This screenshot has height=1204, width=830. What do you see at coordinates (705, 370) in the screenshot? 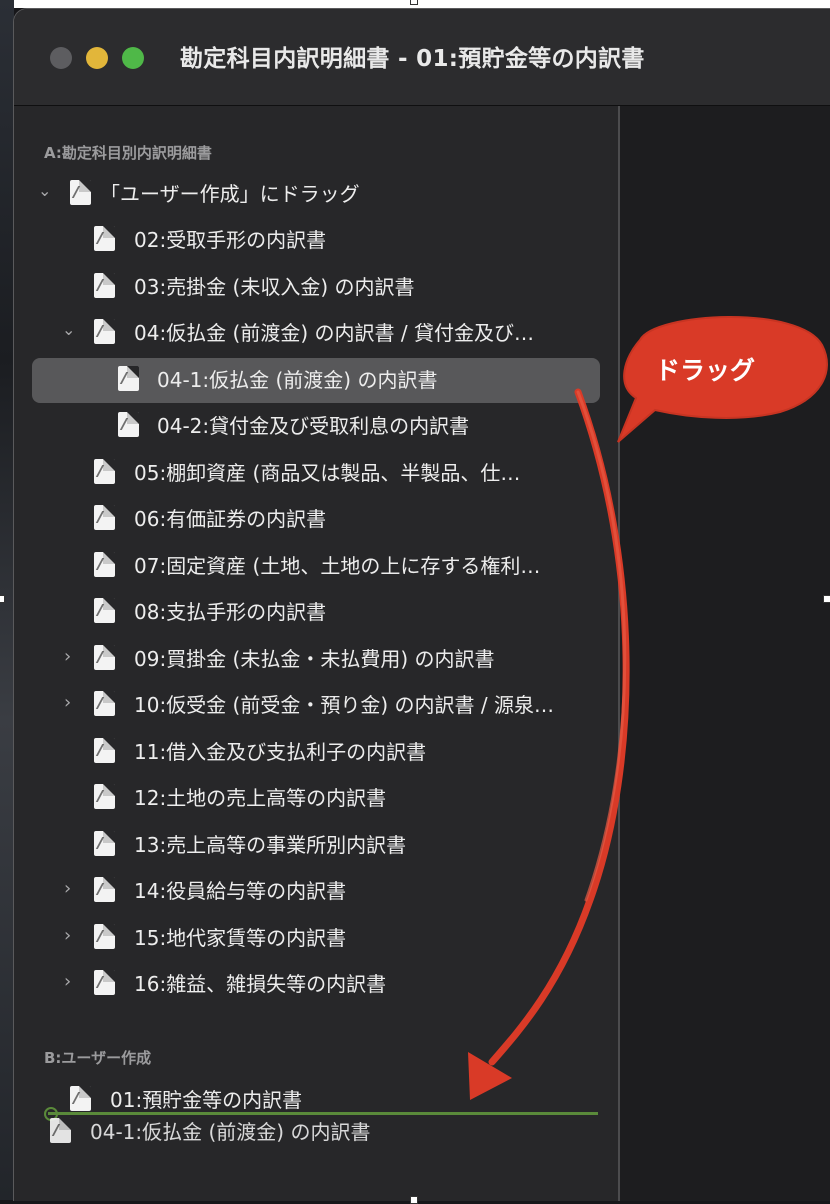
I see `callout-label: ドラッグ` at bounding box center [705, 370].